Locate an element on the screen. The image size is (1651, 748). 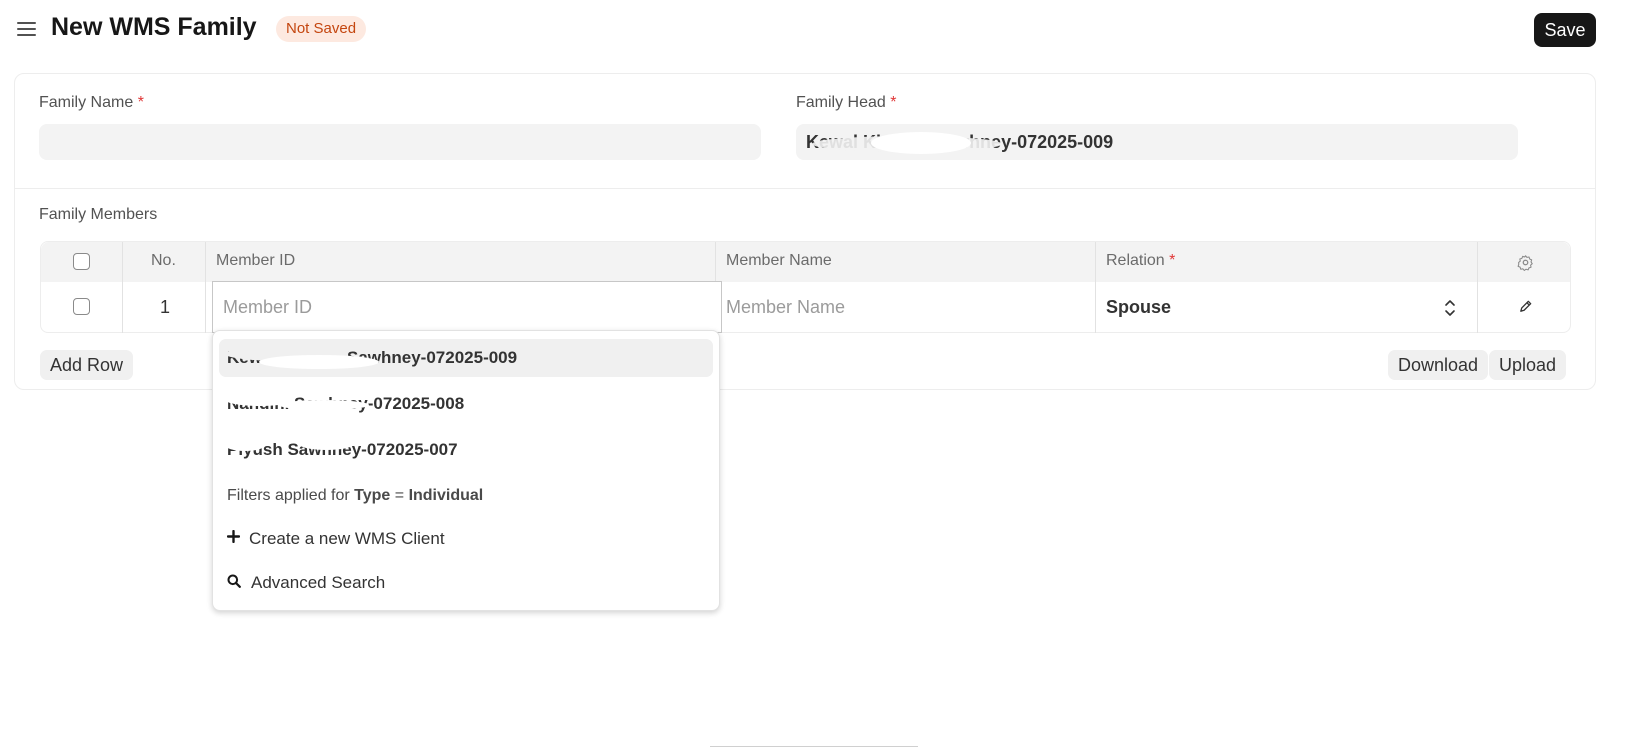
page-header: New WMS Family Not Saved Save is located at coordinates (825, 30).